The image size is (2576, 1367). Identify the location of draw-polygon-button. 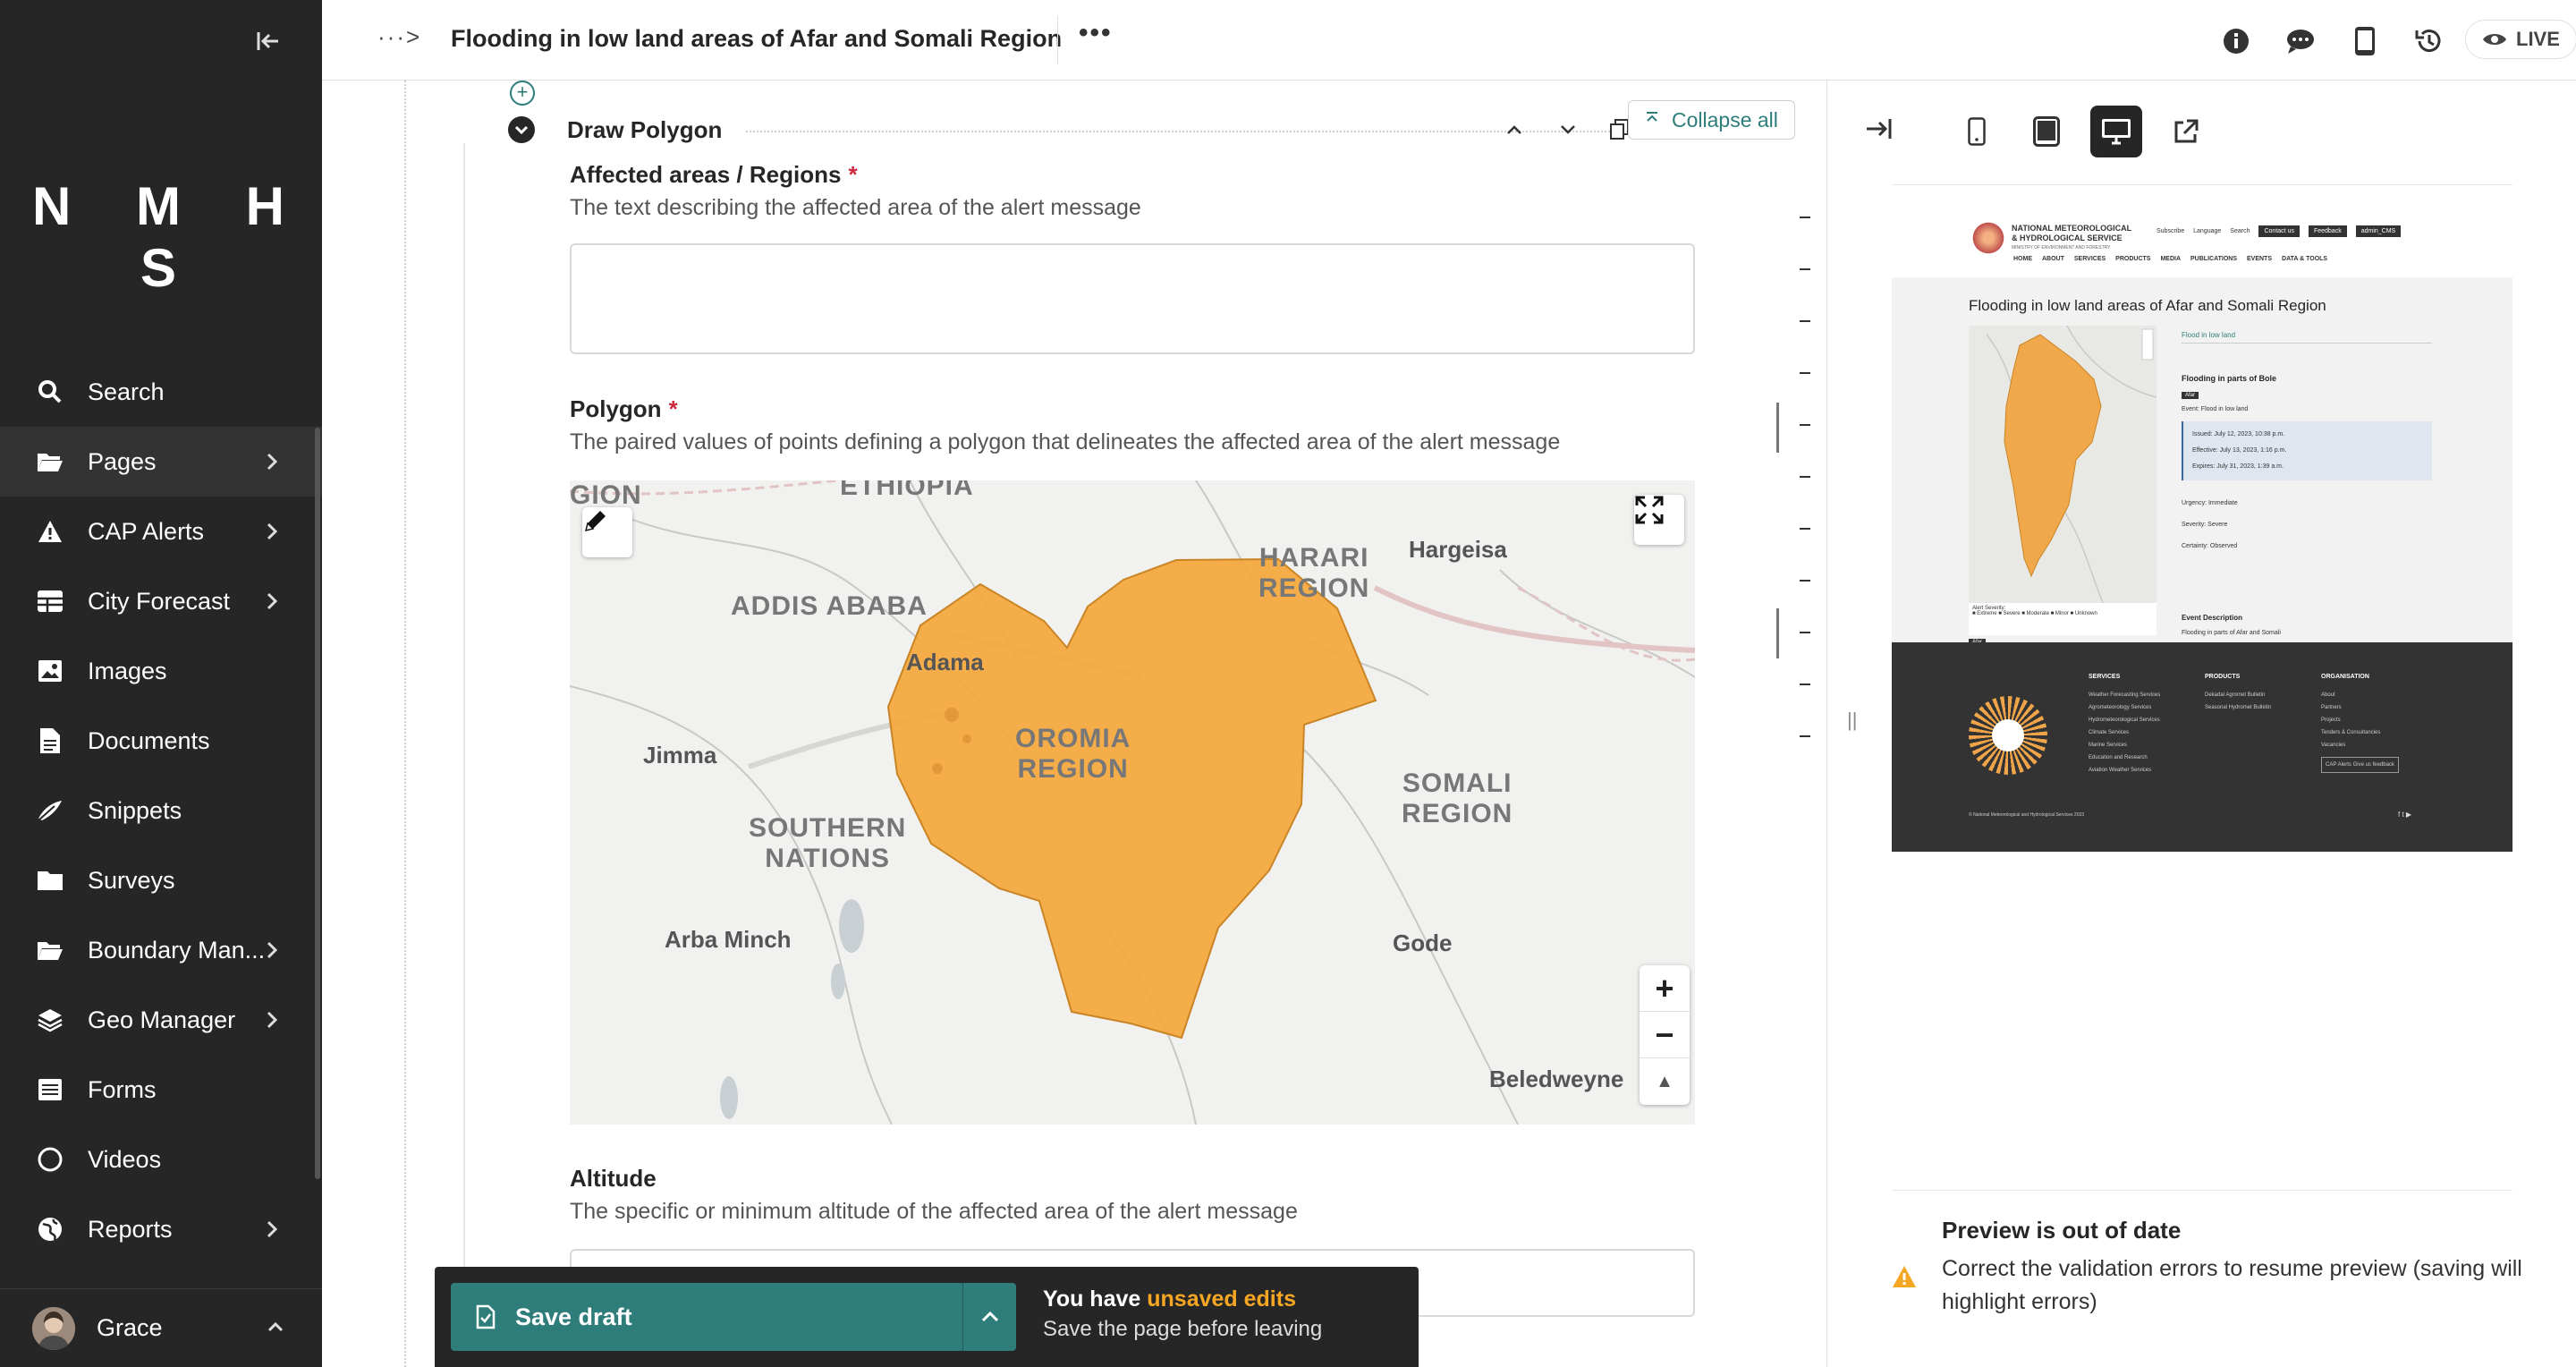
(607, 532).